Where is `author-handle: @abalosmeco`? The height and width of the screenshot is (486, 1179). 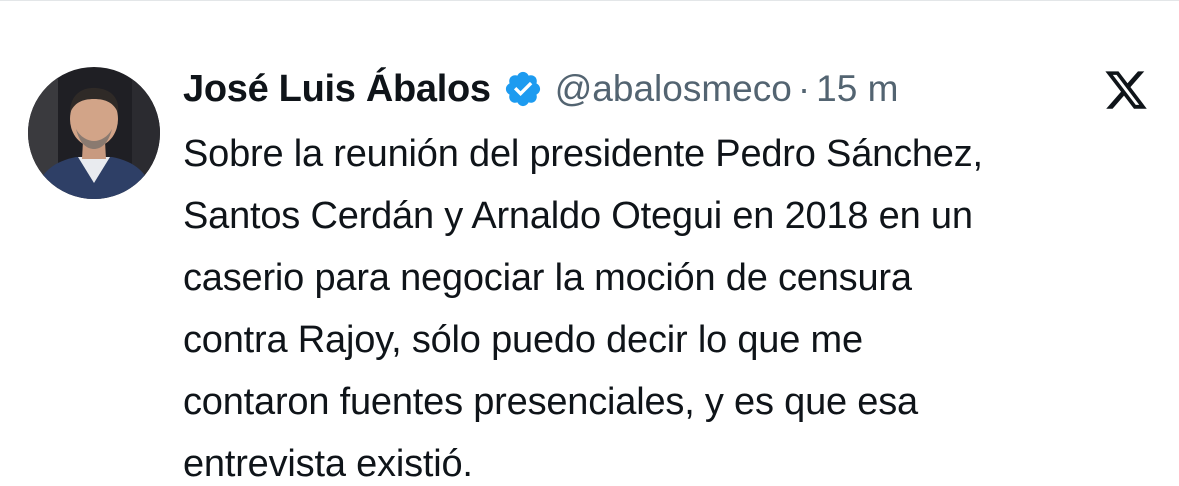
author-handle: @abalosmeco is located at coordinates (673, 89).